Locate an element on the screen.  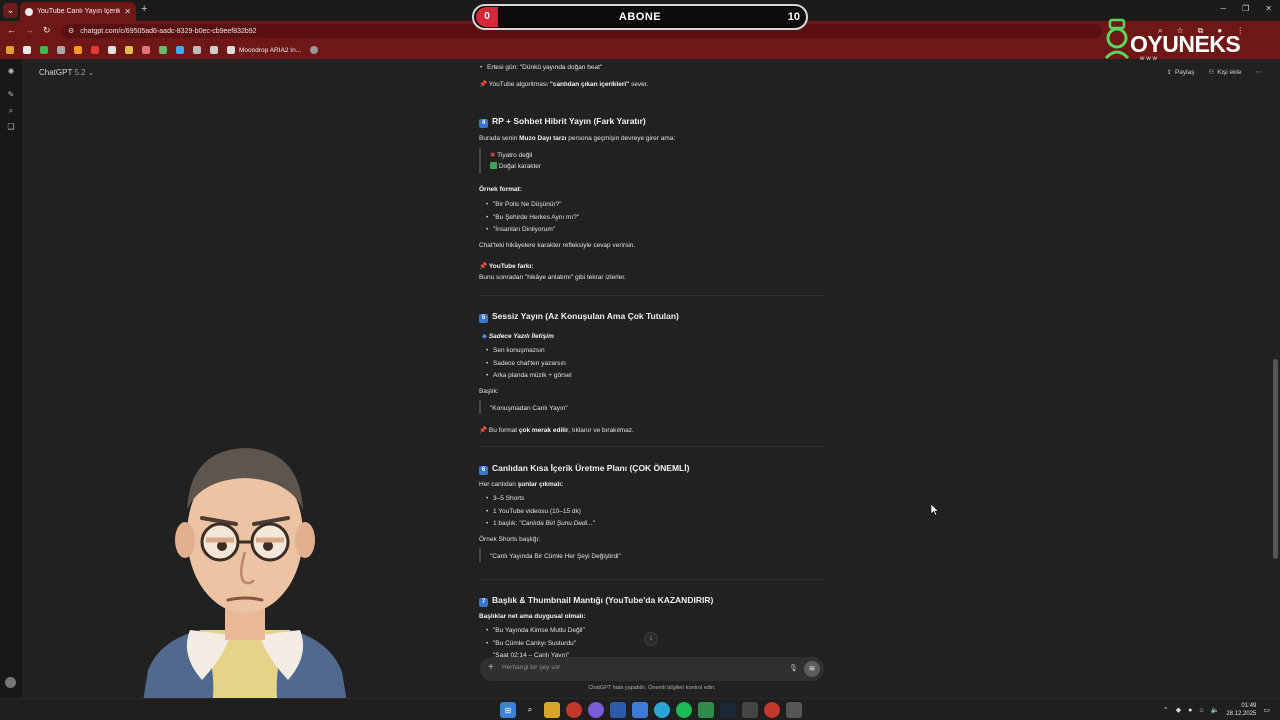
divider is located at coordinates (652, 446).